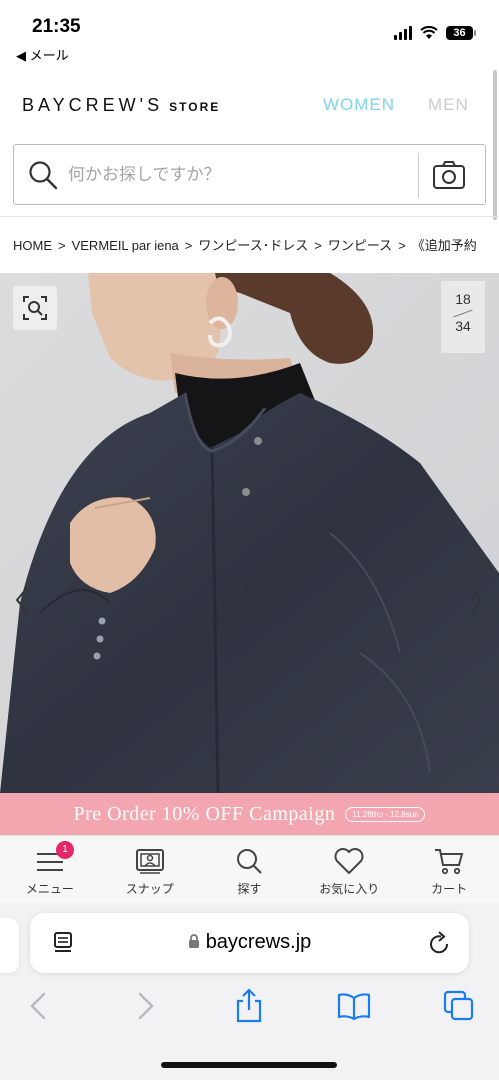 The height and width of the screenshot is (1080, 499). What do you see at coordinates (463, 313) in the screenshot?
I see `image-counter-divider` at bounding box center [463, 313].